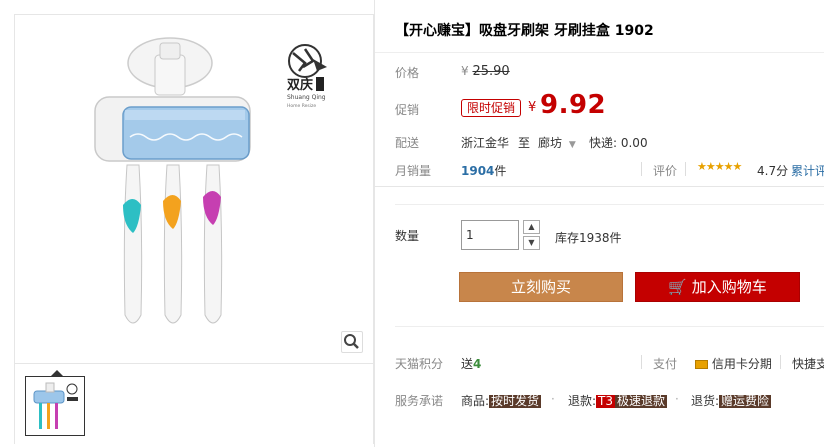 The width and height of the screenshot is (824, 447). Describe the element at coordinates (705, 401) in the screenshot. I see `return-label: 退货:` at that location.